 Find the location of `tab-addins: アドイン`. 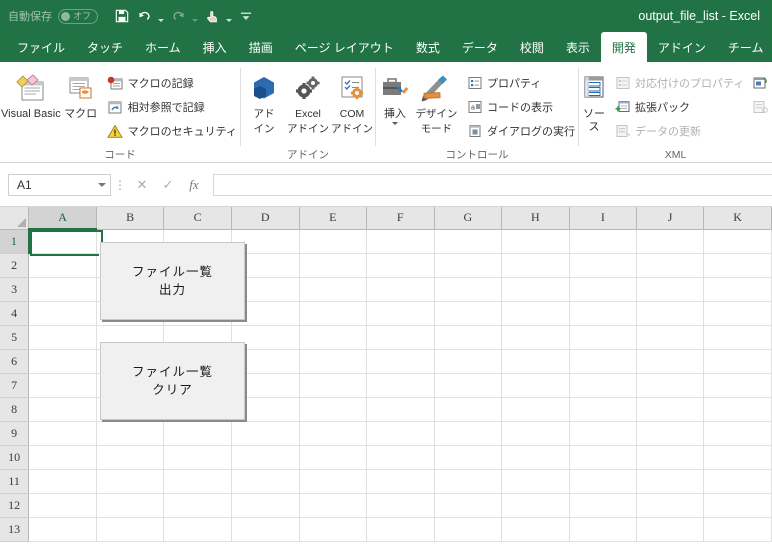

tab-addins: アドイン is located at coordinates (682, 47).